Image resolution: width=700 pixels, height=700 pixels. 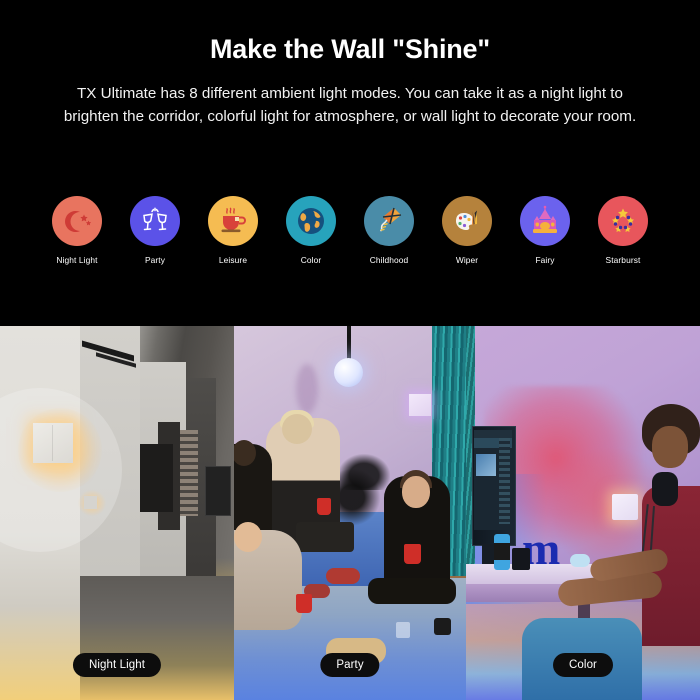 What do you see at coordinates (325, 537) in the screenshot?
I see `person-legs` at bounding box center [325, 537].